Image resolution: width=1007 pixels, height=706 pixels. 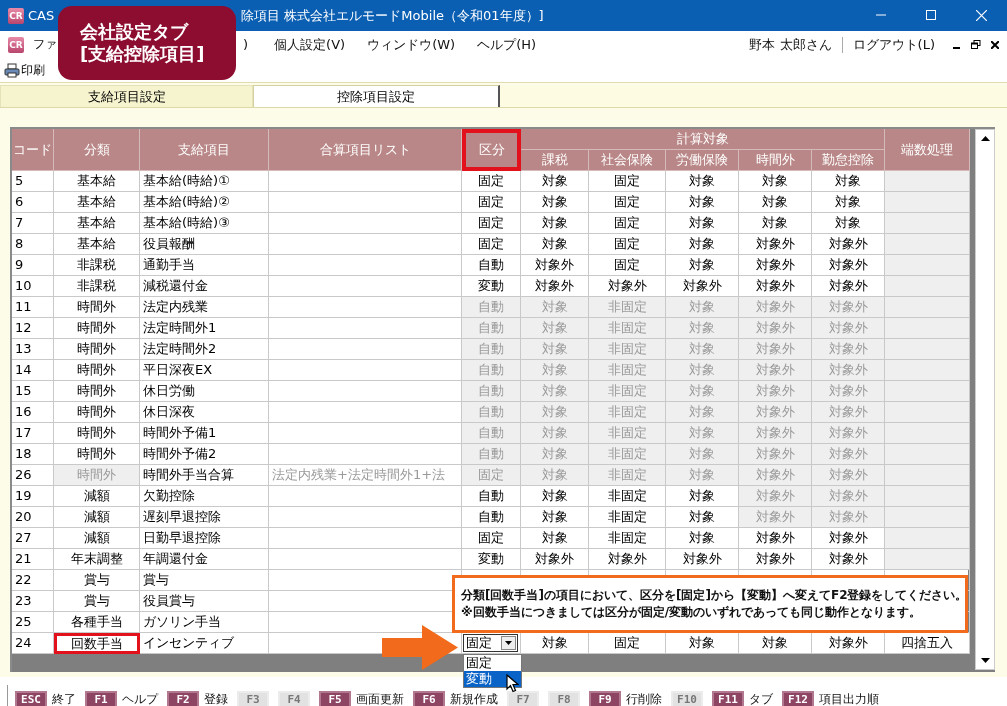 What do you see at coordinates (555, 160) in the screenshot?
I see `column-header: 課税` at bounding box center [555, 160].